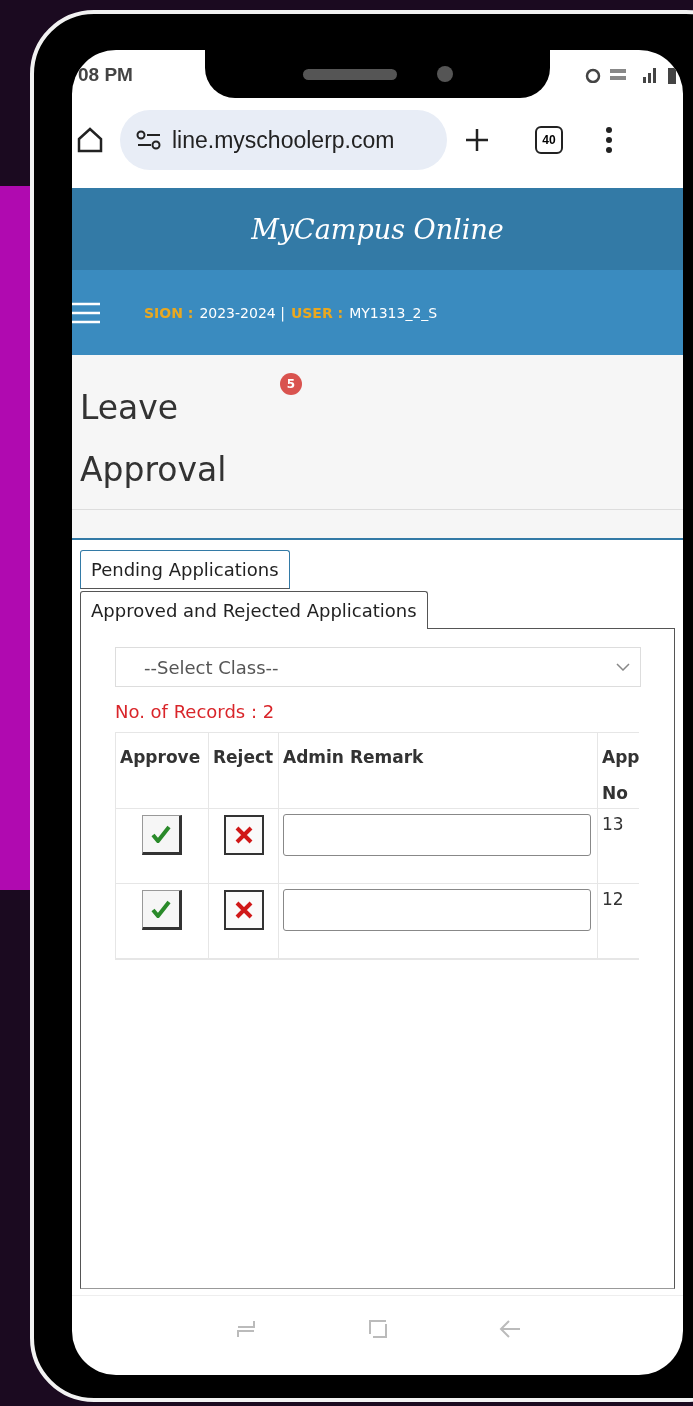 This screenshot has height=1406, width=693. What do you see at coordinates (618, 921) in the screenshot?
I see `table-cell: 12` at bounding box center [618, 921].